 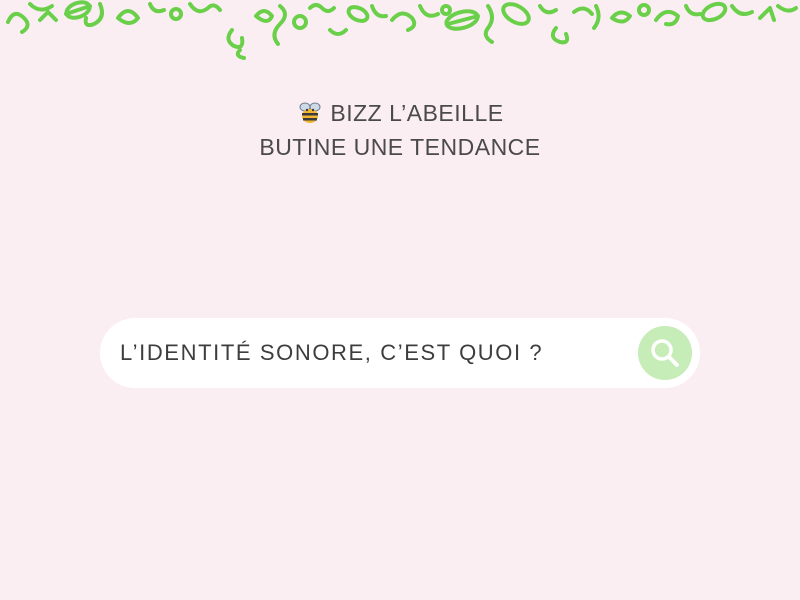 I want to click on doodle-border, so click(x=402, y=30).